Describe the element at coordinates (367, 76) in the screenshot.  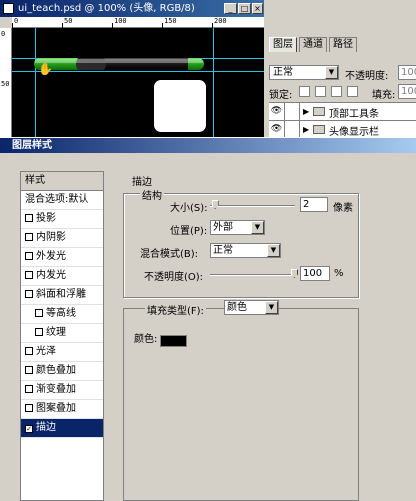
I see `layer-opacity-label: 不透明度:` at that location.